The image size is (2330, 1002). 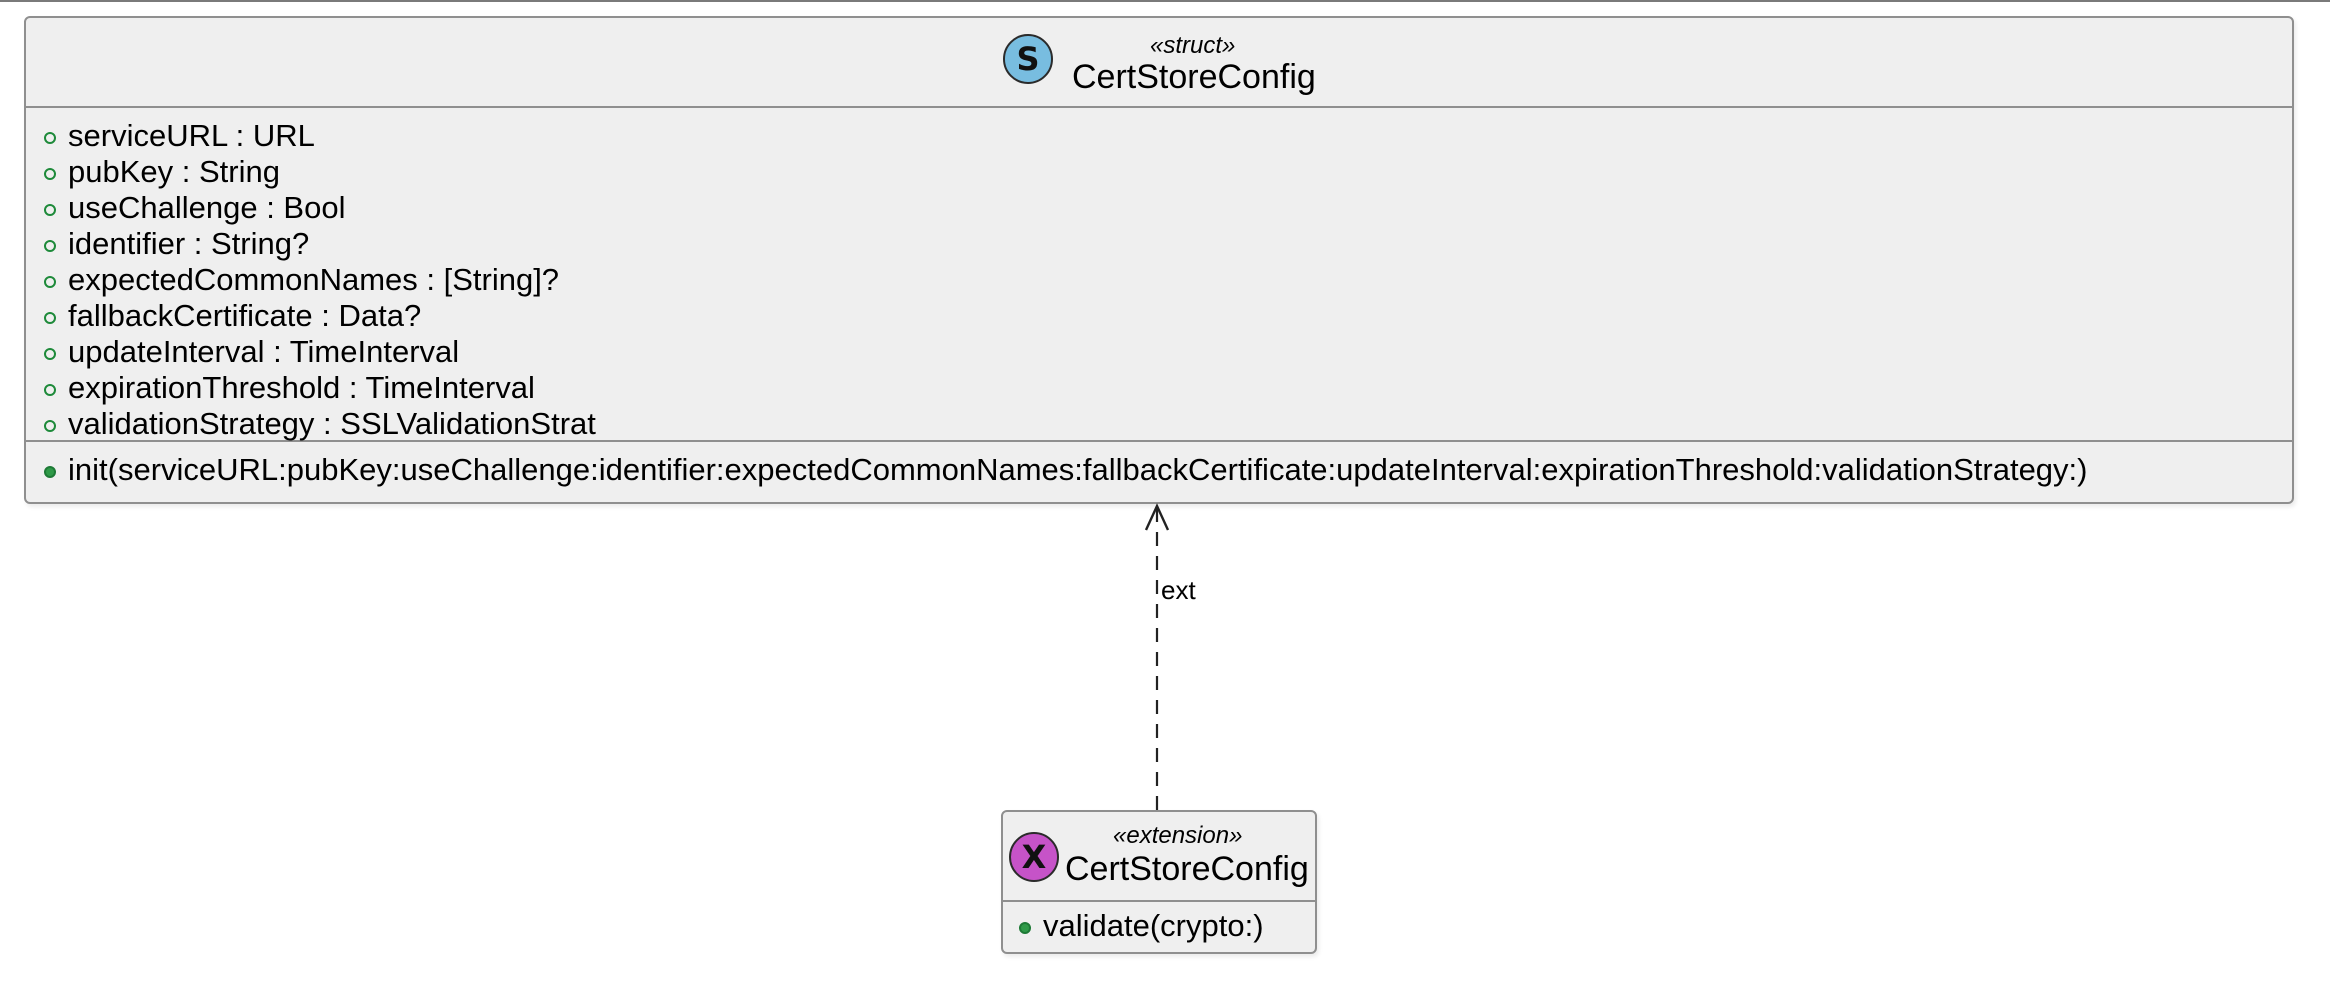 I want to click on method-text: validate(crypto:), so click(x=1153, y=925).